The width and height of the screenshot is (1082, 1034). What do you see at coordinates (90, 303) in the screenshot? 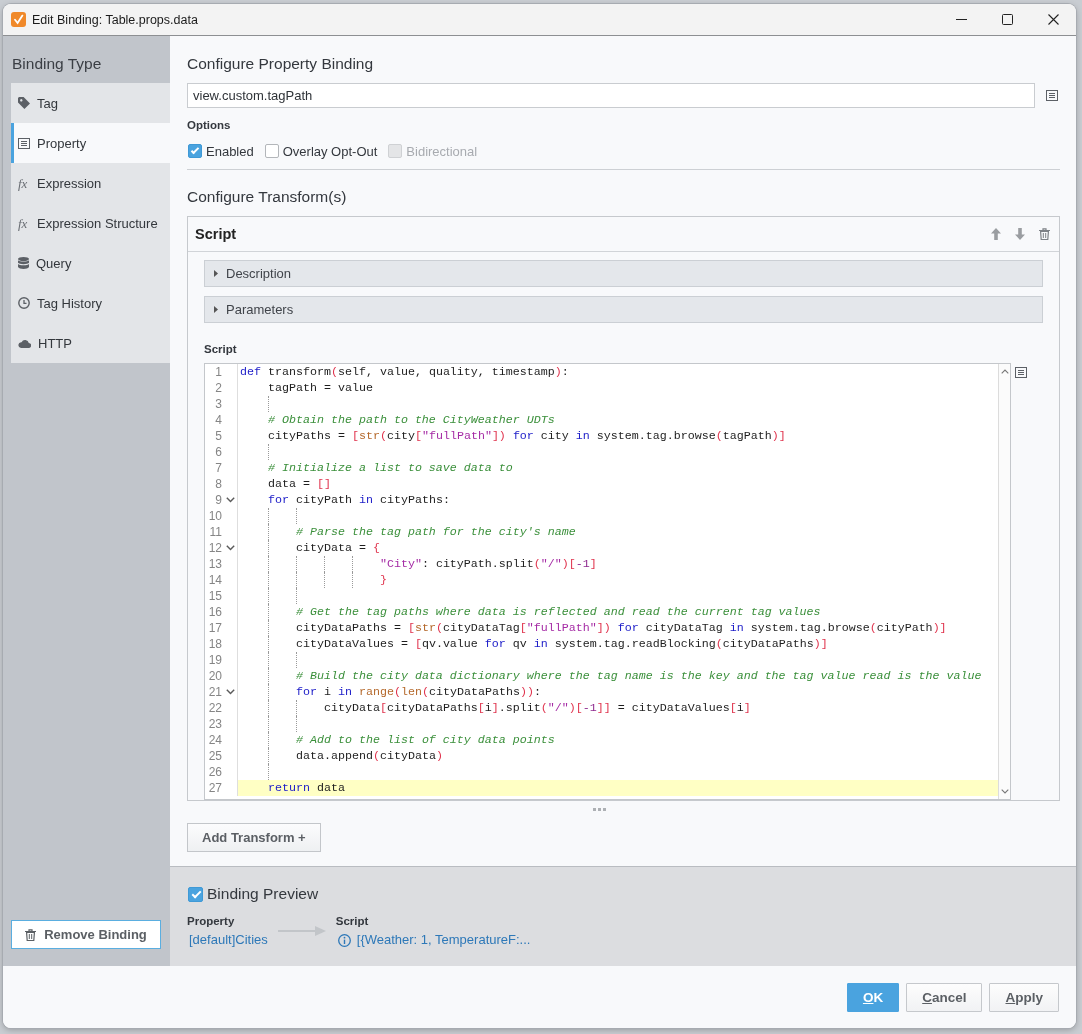
I see `sidebar-item: Tag History` at bounding box center [90, 303].